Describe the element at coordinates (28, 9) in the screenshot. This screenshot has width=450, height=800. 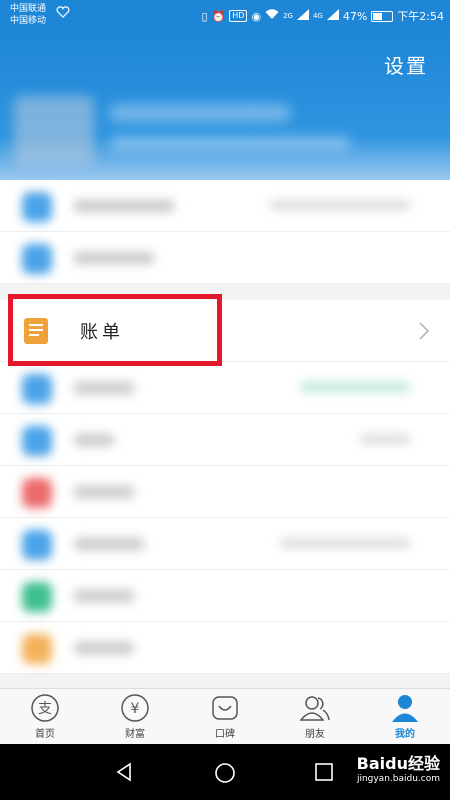
I see `carrier-1: 中国联通` at that location.